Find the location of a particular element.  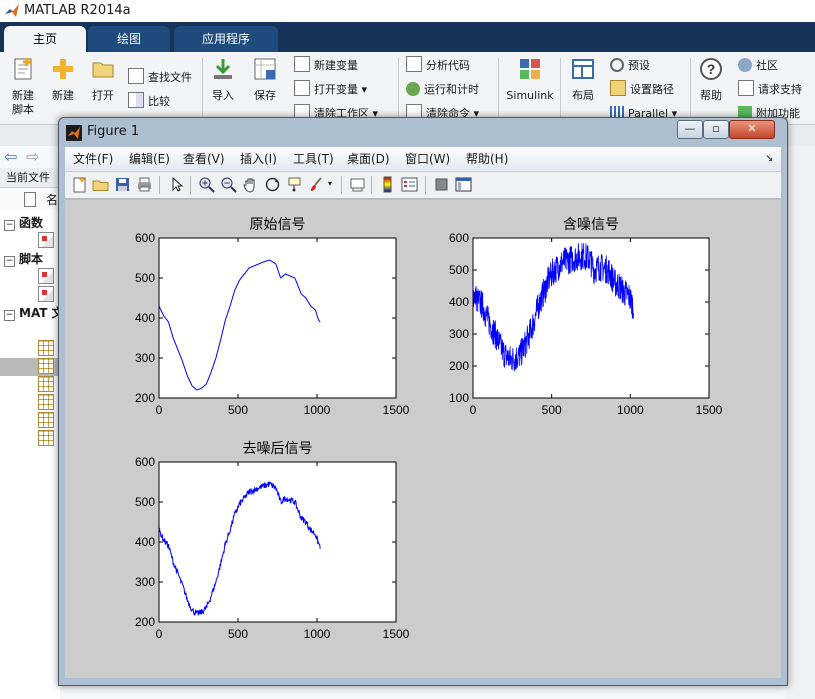

data-cursor-icon is located at coordinates (294, 184).